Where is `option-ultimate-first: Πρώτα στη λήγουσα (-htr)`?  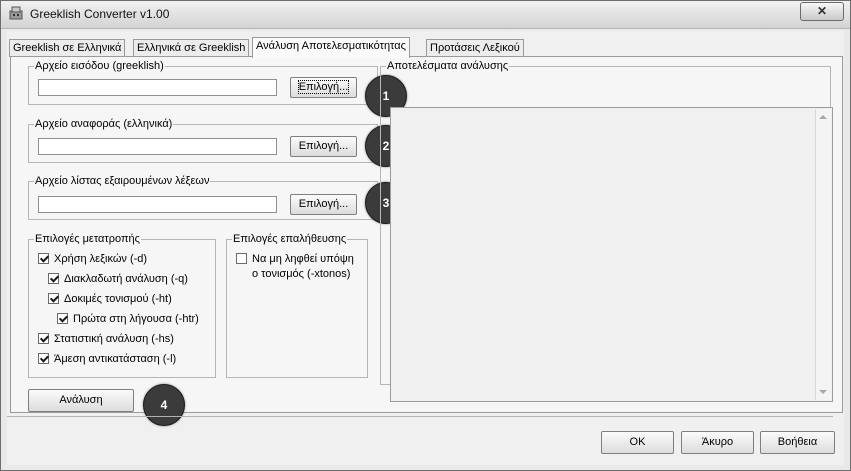
option-ultimate-first: Πρώτα στη λήγουσα (-htr) is located at coordinates (128, 319).